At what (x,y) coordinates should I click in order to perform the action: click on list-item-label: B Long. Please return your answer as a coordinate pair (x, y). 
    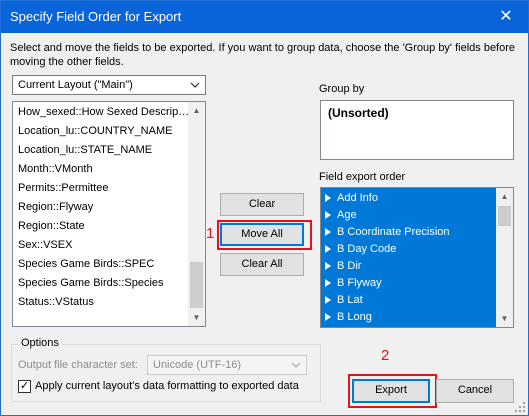
    Looking at the image, I should click on (354, 317).